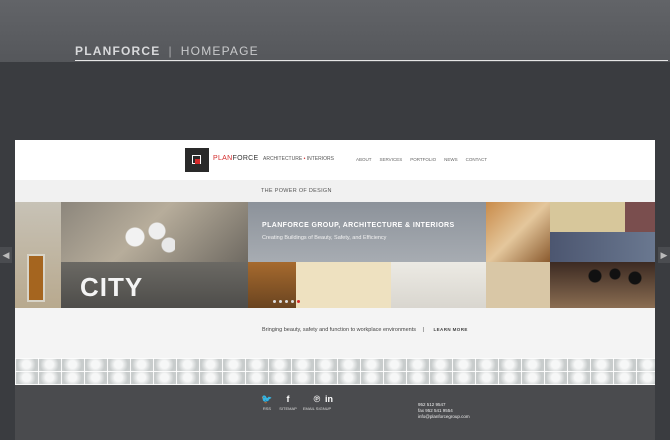 The image size is (670, 440). What do you see at coordinates (197, 160) in the screenshot?
I see `planforce-logo-icon` at bounding box center [197, 160].